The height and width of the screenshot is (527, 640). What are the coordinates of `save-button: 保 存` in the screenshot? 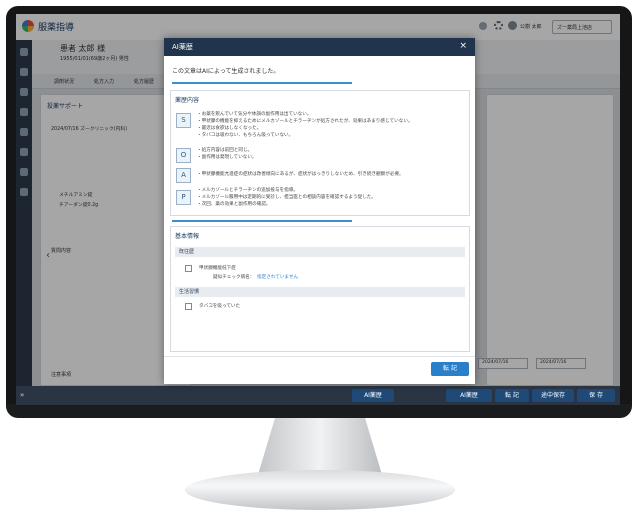 It's located at (596, 395).